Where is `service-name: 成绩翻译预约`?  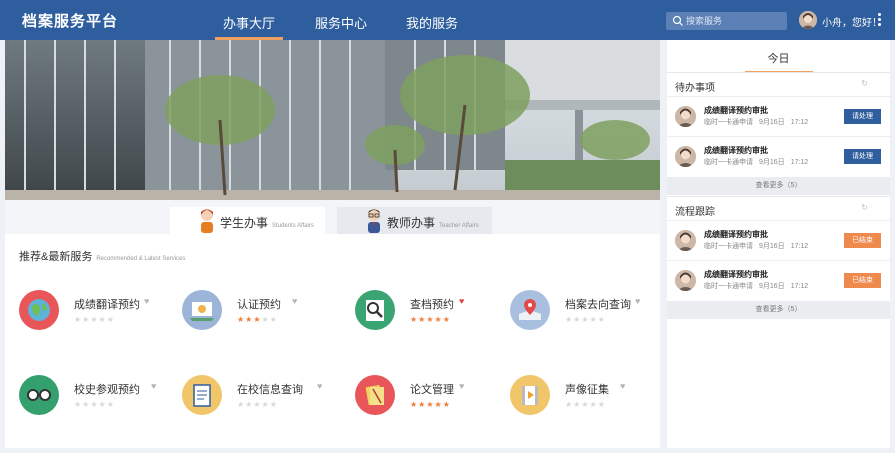
service-name: 成绩翻译预约 is located at coordinates (107, 305).